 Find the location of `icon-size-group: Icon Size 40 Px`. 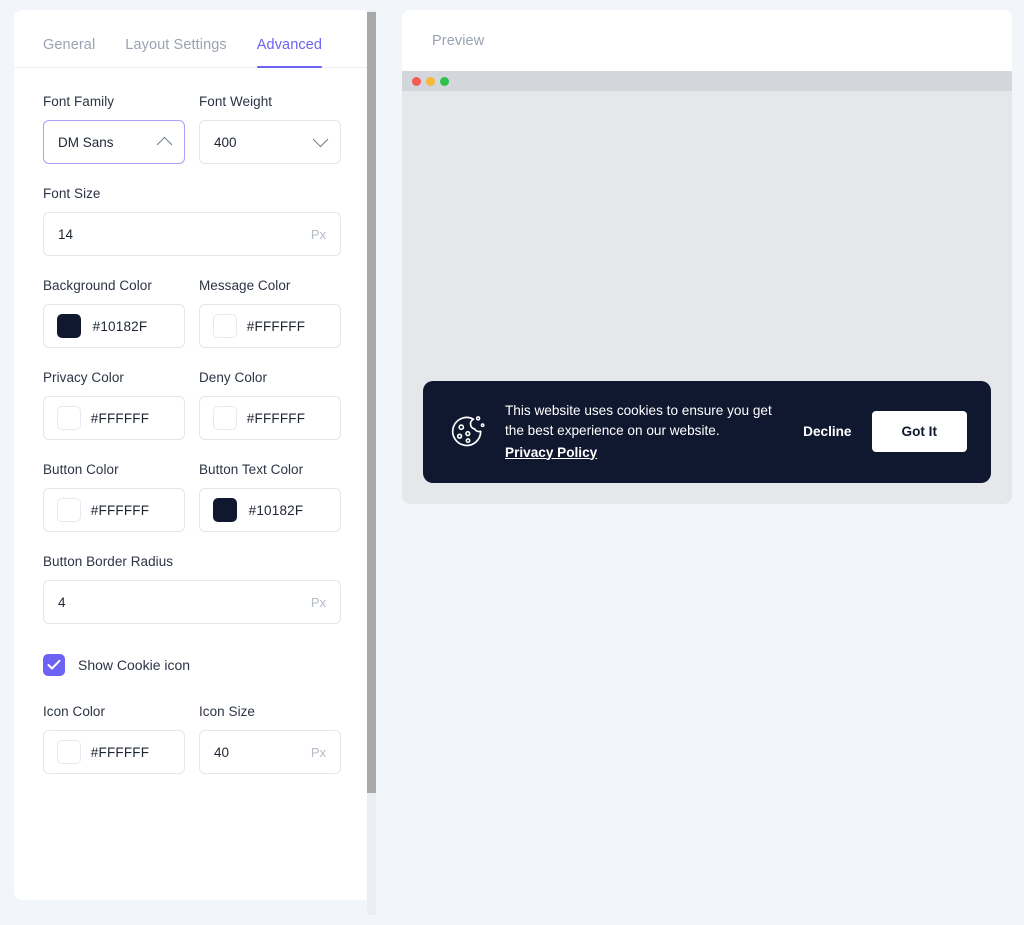

icon-size-group: Icon Size 40 Px is located at coordinates (270, 739).